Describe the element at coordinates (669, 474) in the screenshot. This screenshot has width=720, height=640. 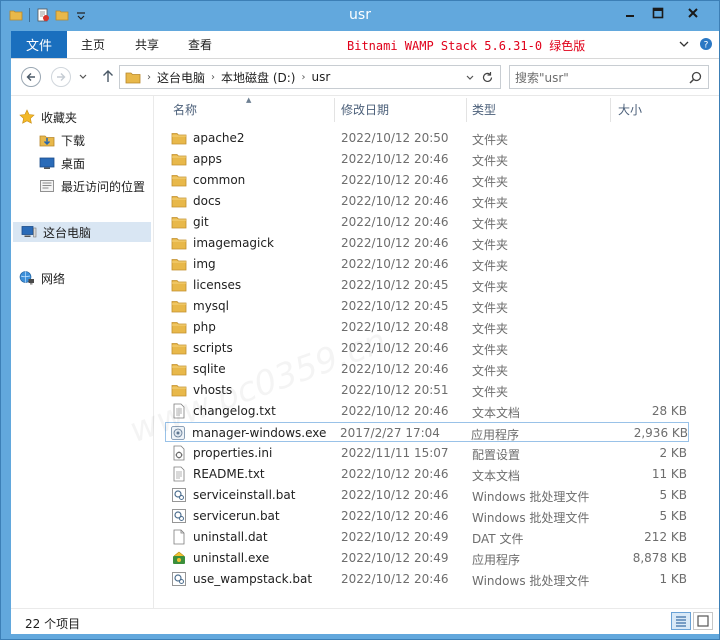
I see `file-size: 11 KB` at that location.